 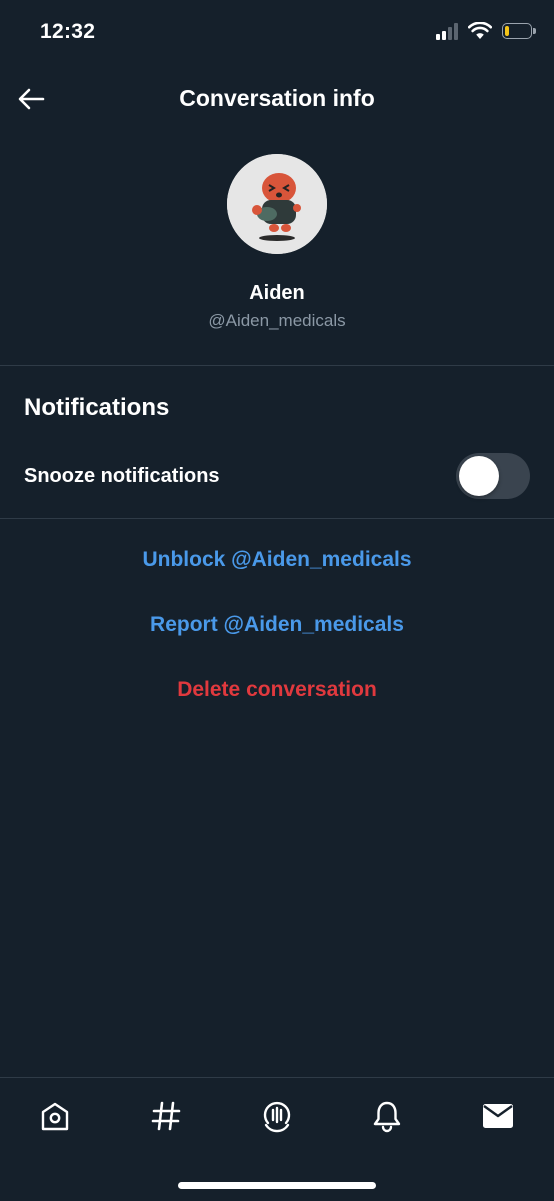 What do you see at coordinates (68, 31) in the screenshot?
I see `status-time: 12:32` at bounding box center [68, 31].